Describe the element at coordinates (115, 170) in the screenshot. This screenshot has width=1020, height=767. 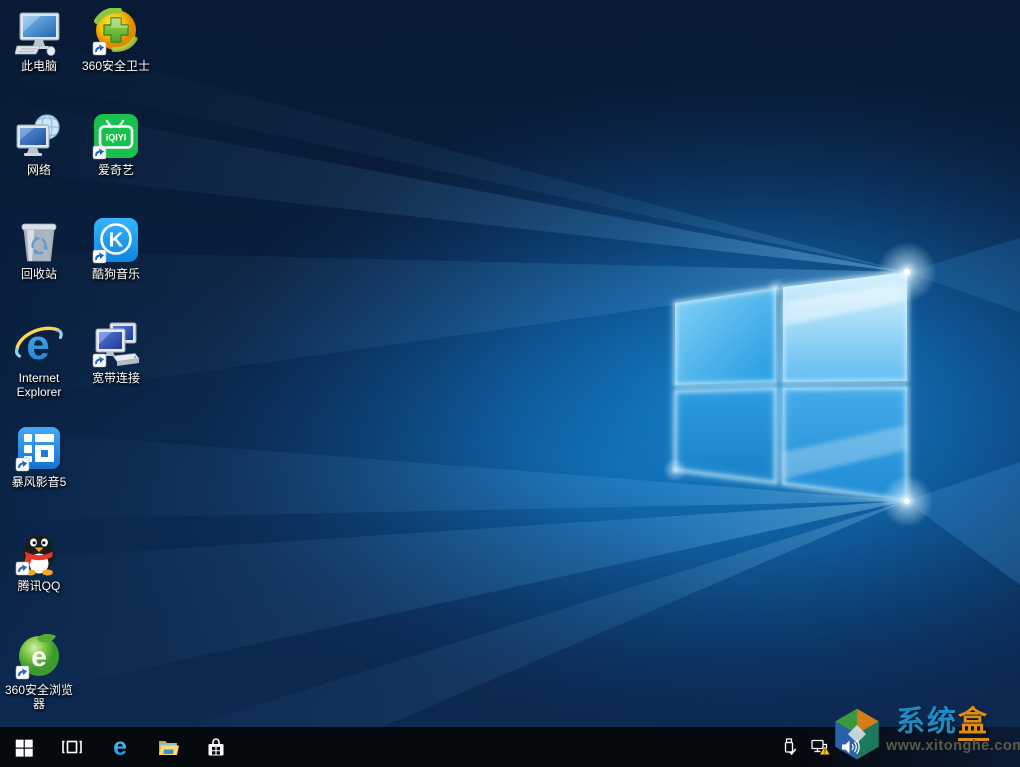
I see `desktop-icon-label: 爱奇艺` at that location.